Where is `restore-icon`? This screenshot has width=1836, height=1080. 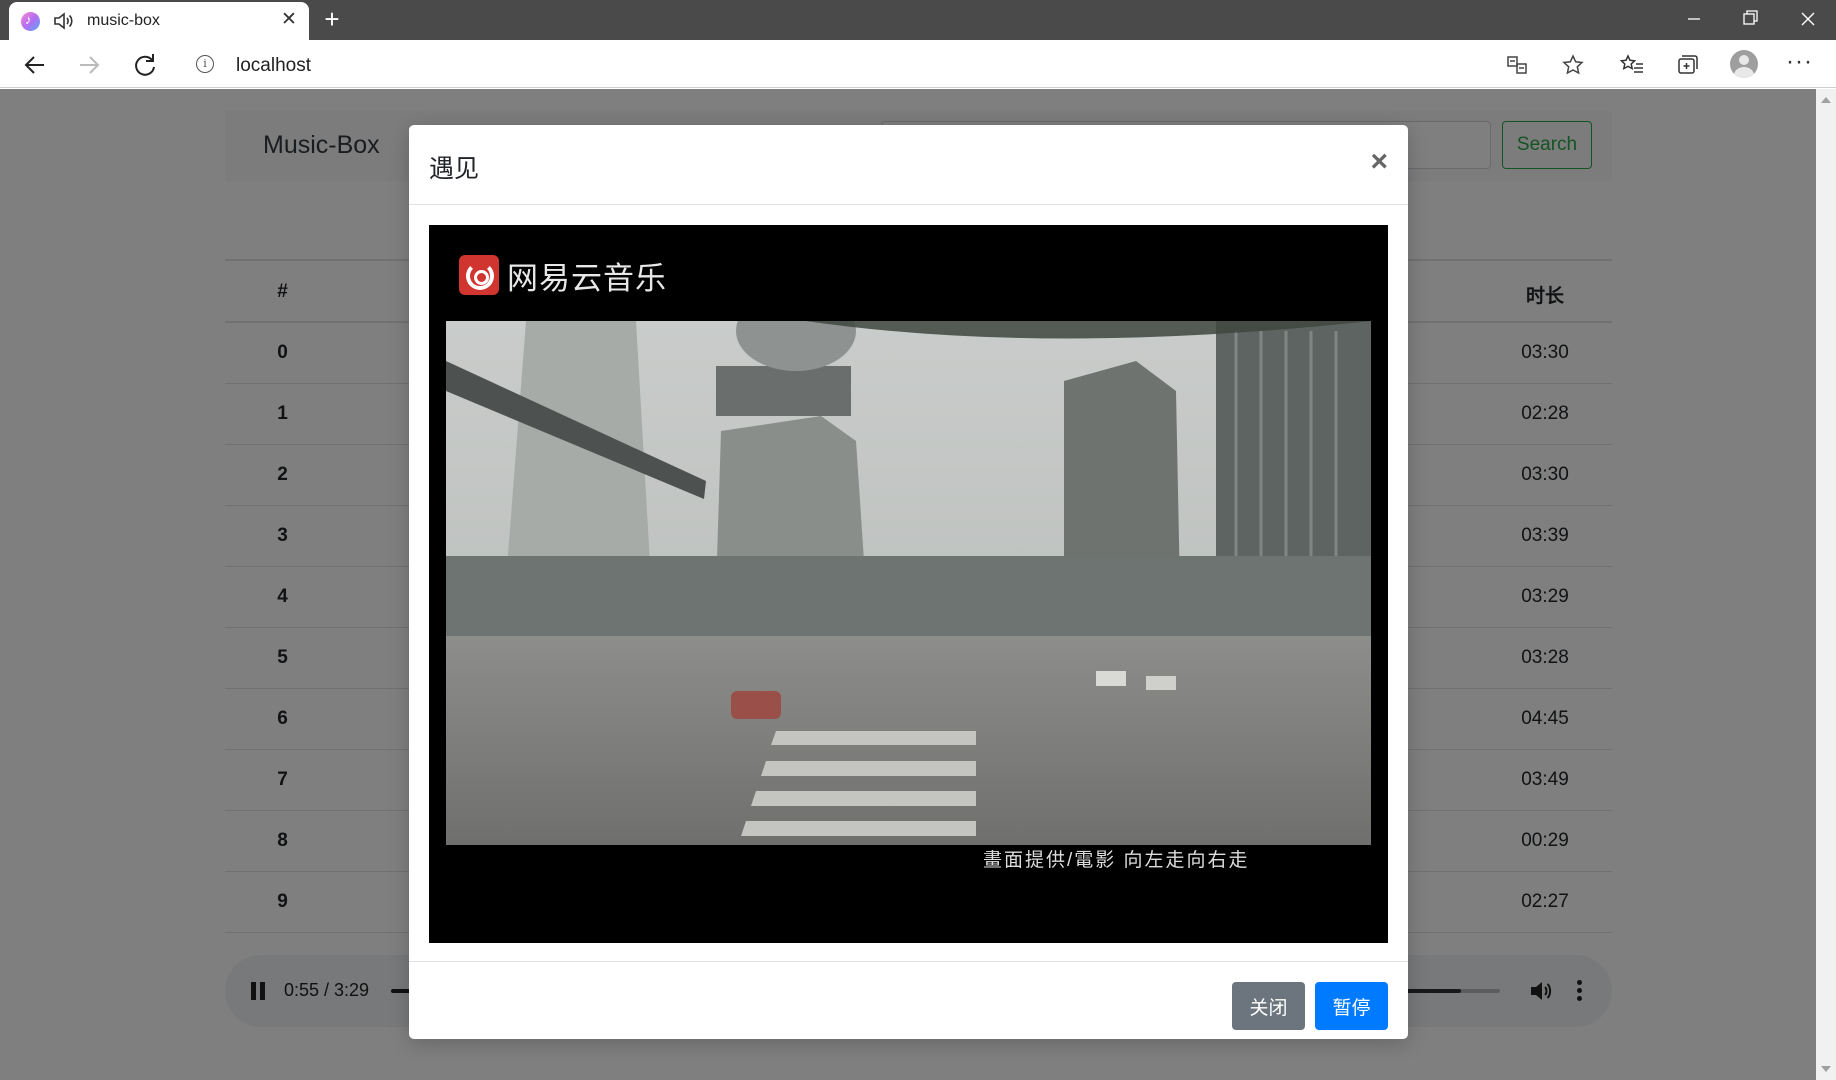 restore-icon is located at coordinates (1750, 17).